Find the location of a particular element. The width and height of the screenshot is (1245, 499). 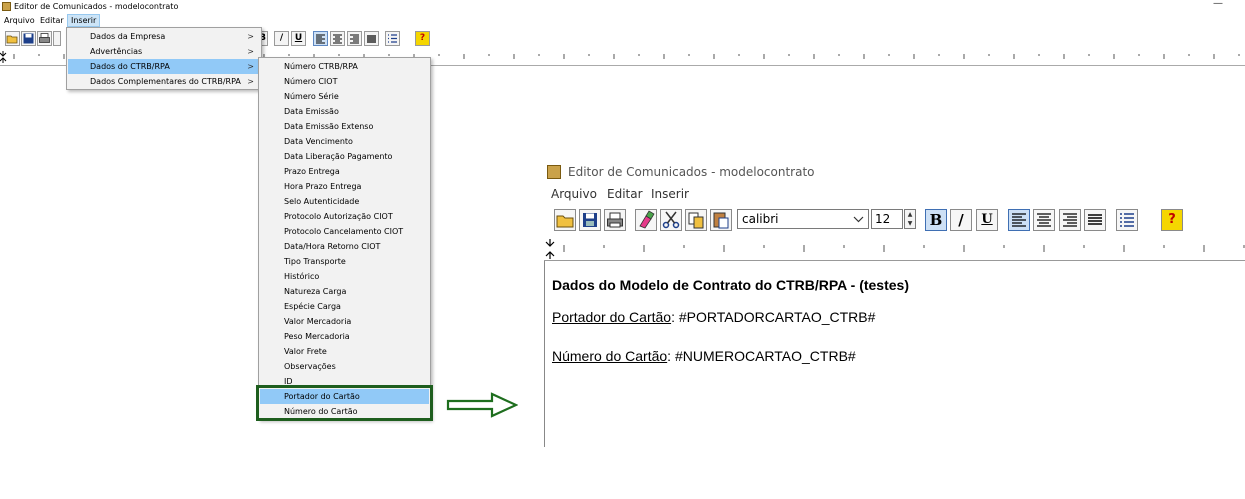

field-value: : #PORTADORCARTAO_CTRB# is located at coordinates (773, 317).